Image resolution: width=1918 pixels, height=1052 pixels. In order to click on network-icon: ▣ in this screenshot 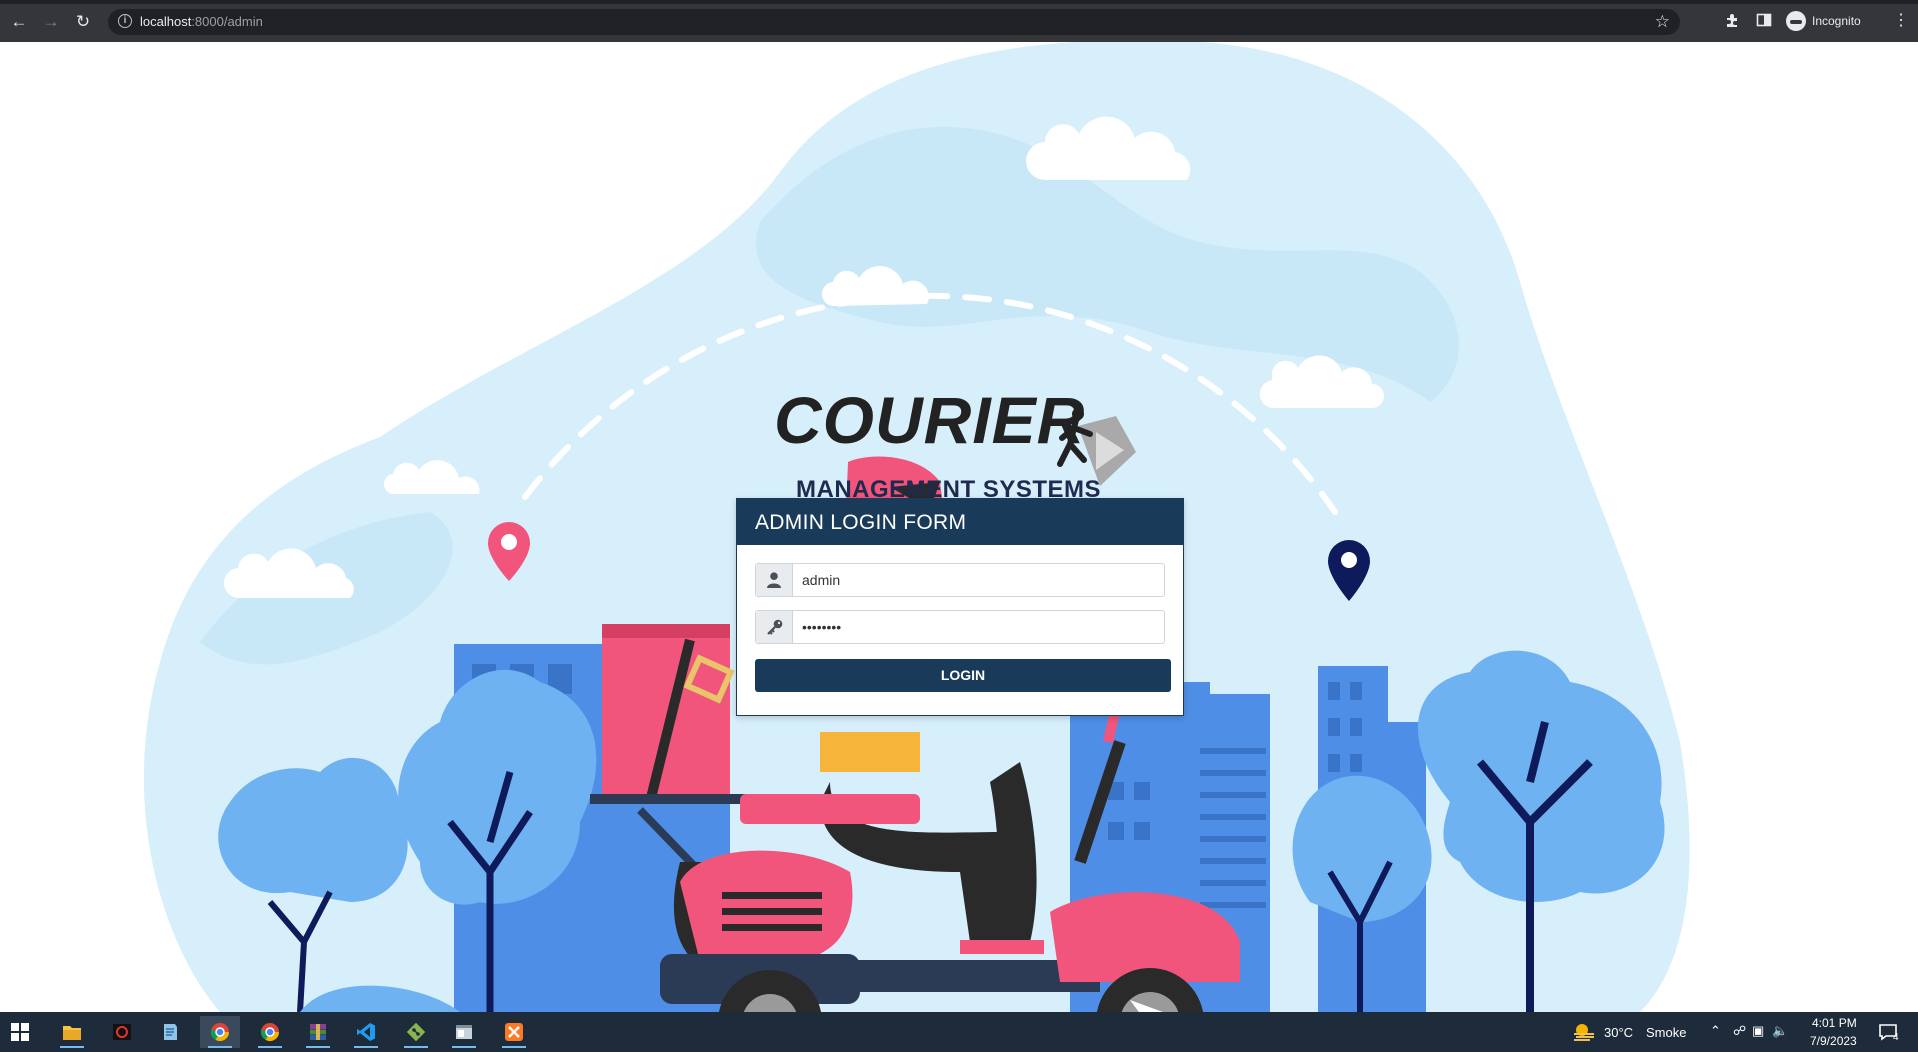, I will do `click(1758, 1031)`.